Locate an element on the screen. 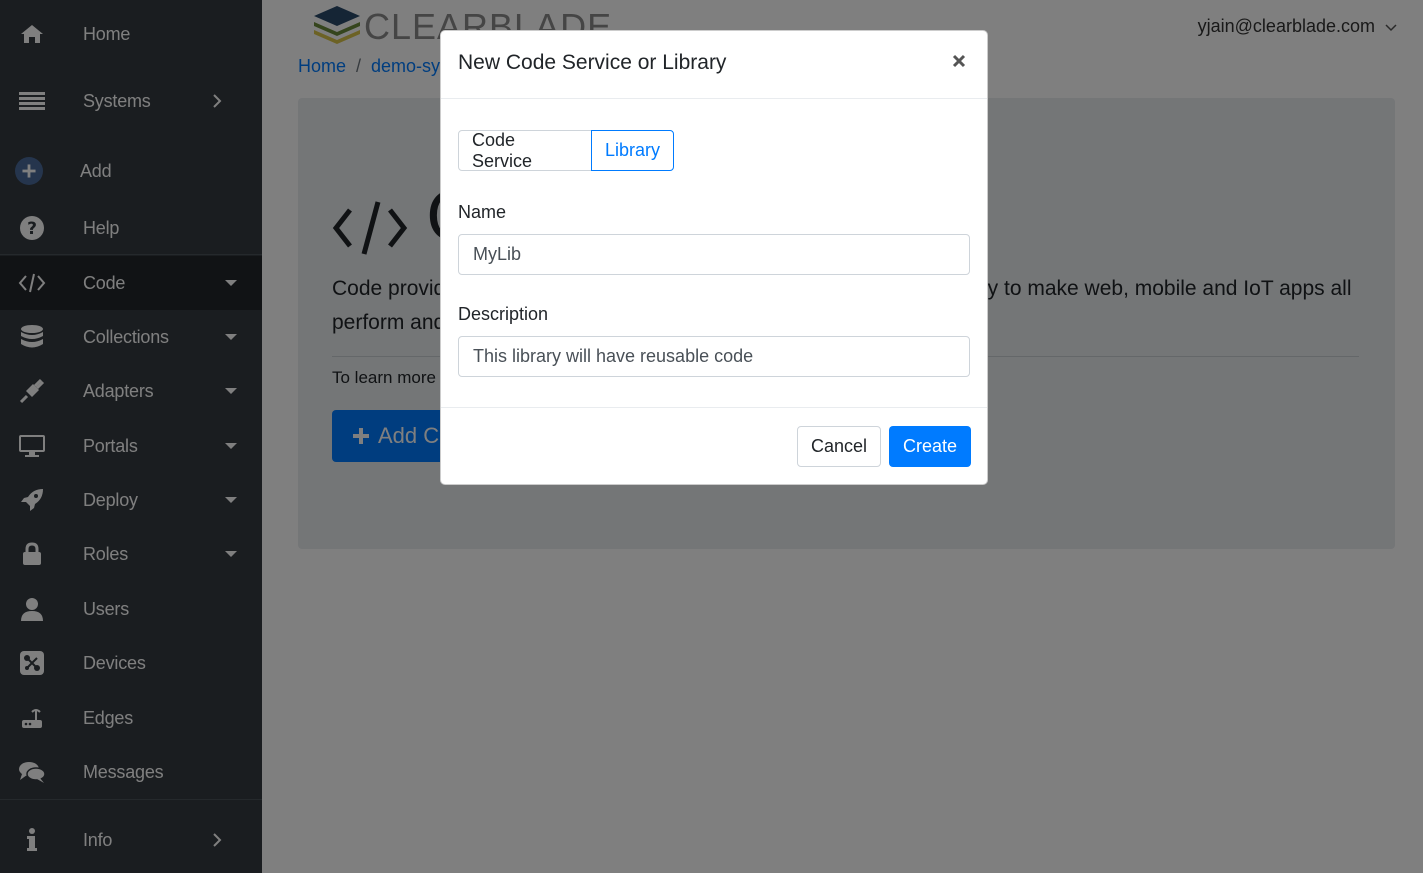  cancel-button: Cancel is located at coordinates (839, 446).